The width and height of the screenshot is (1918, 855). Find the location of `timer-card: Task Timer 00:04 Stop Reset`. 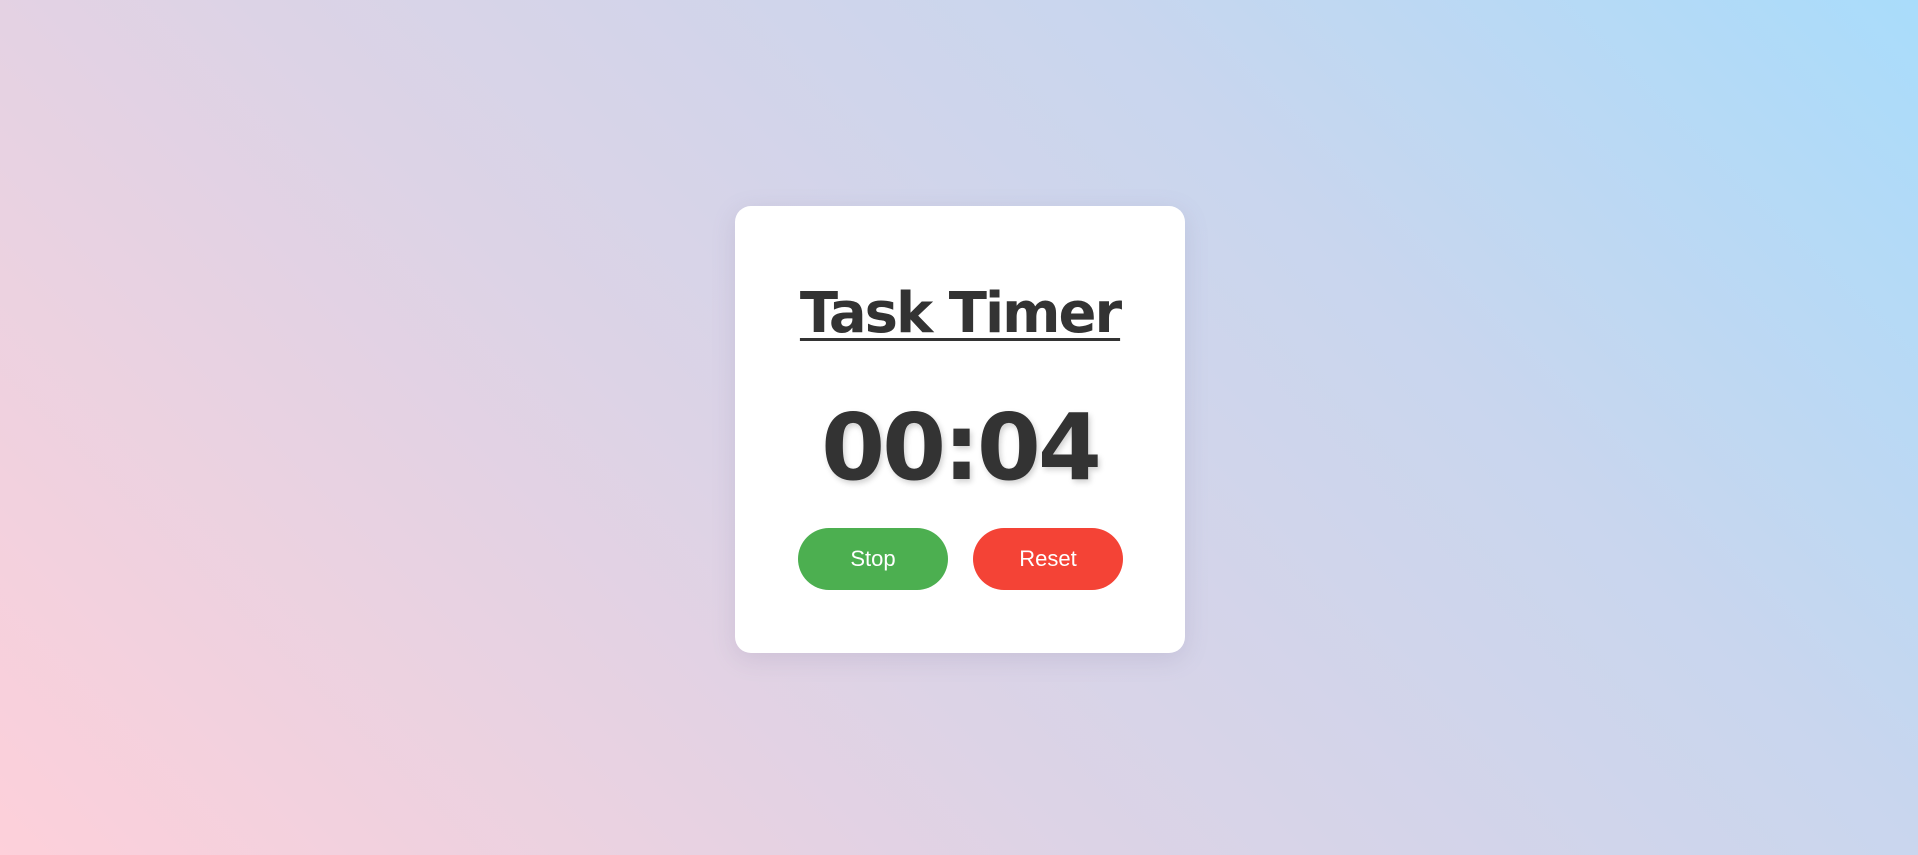

timer-card: Task Timer 00:04 Stop Reset is located at coordinates (960, 429).